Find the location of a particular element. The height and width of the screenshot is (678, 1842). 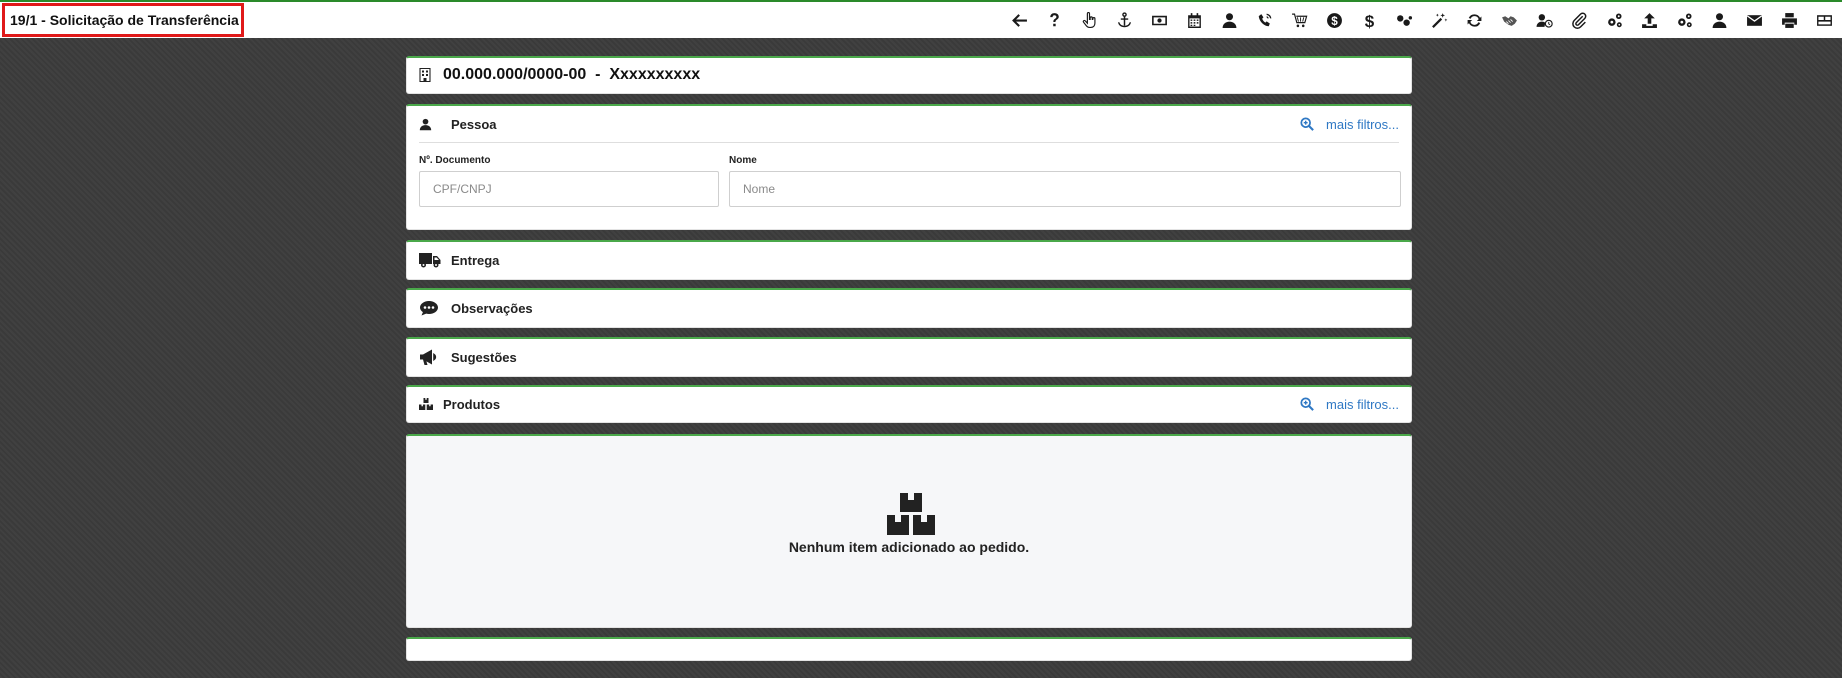

print-button is located at coordinates (1789, 20).